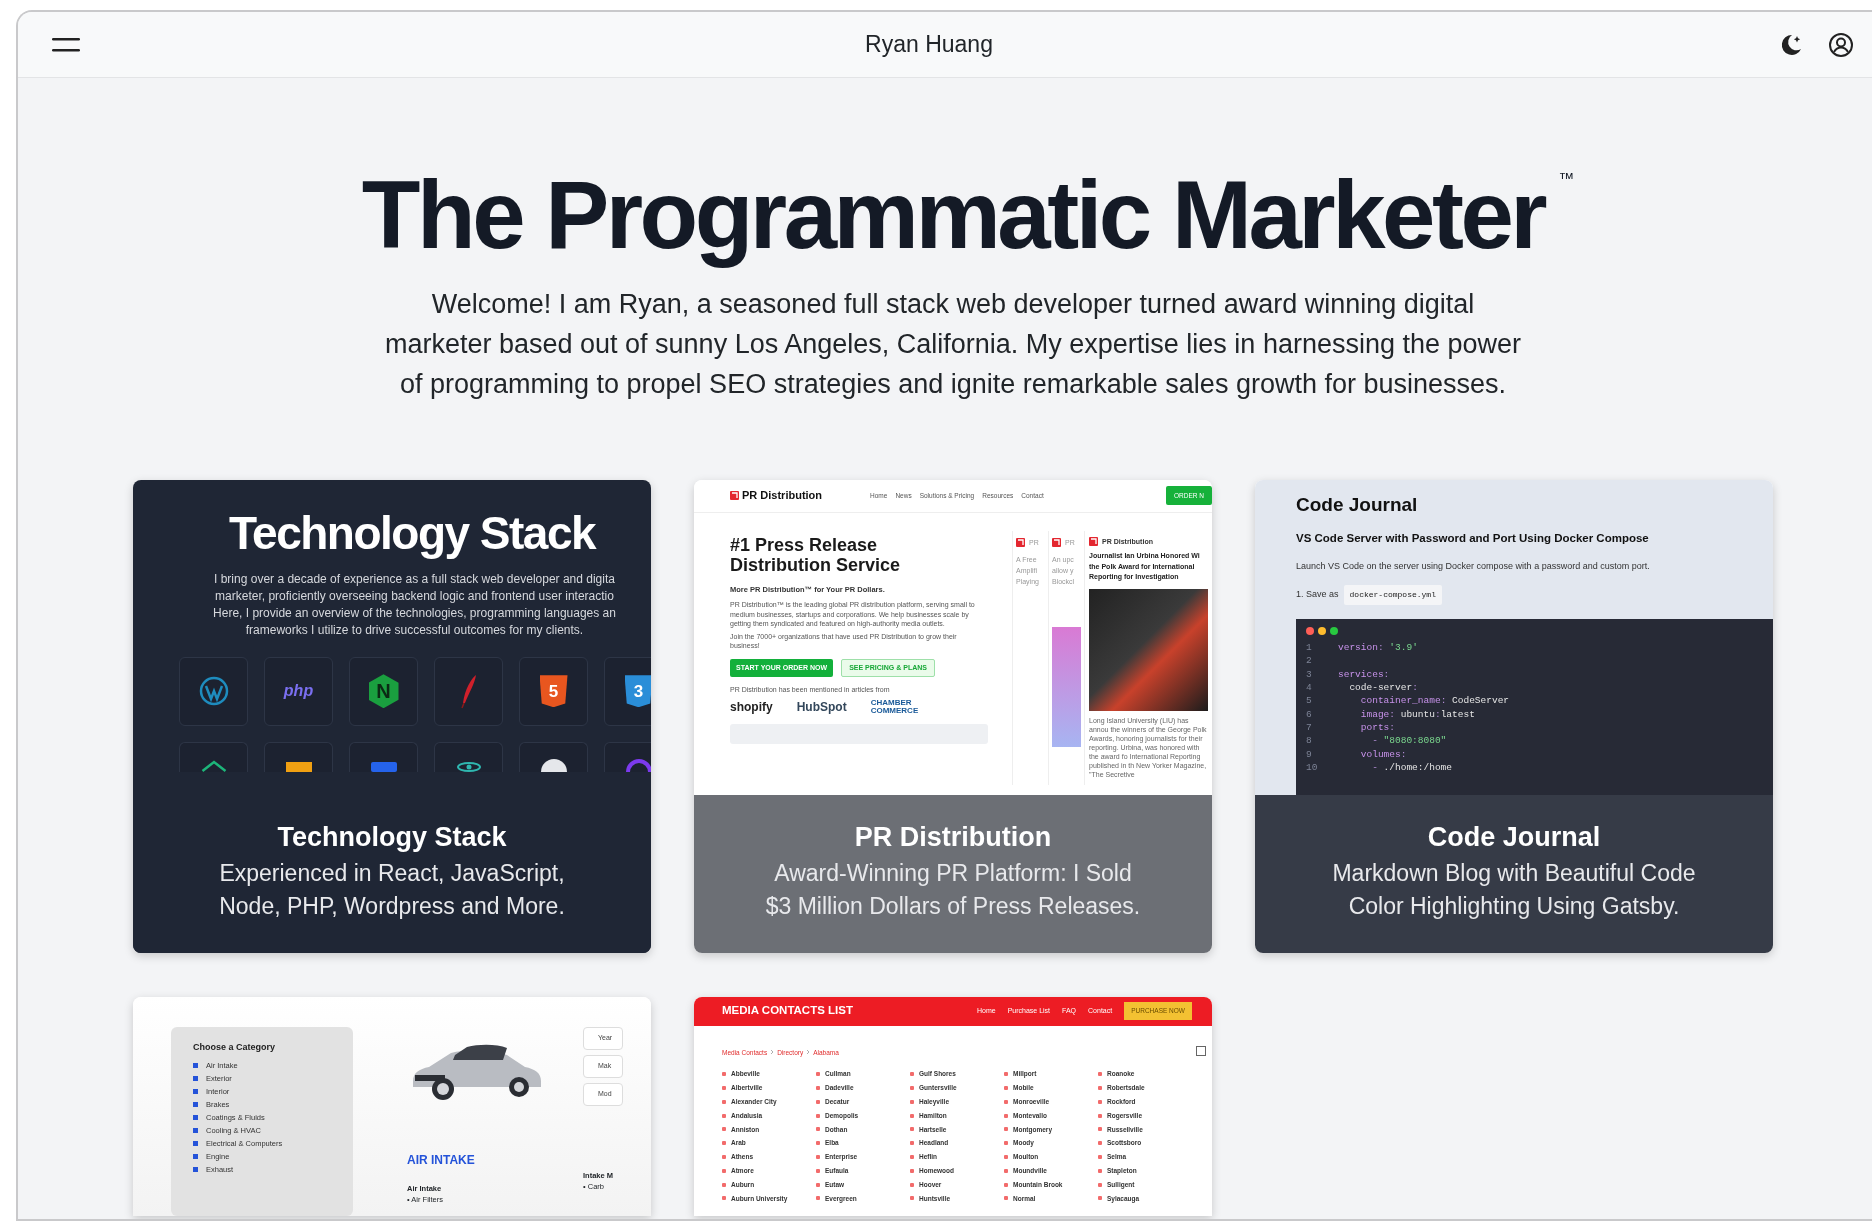 This screenshot has height=1221, width=1872. I want to click on line-number: 8, so click(1309, 741).